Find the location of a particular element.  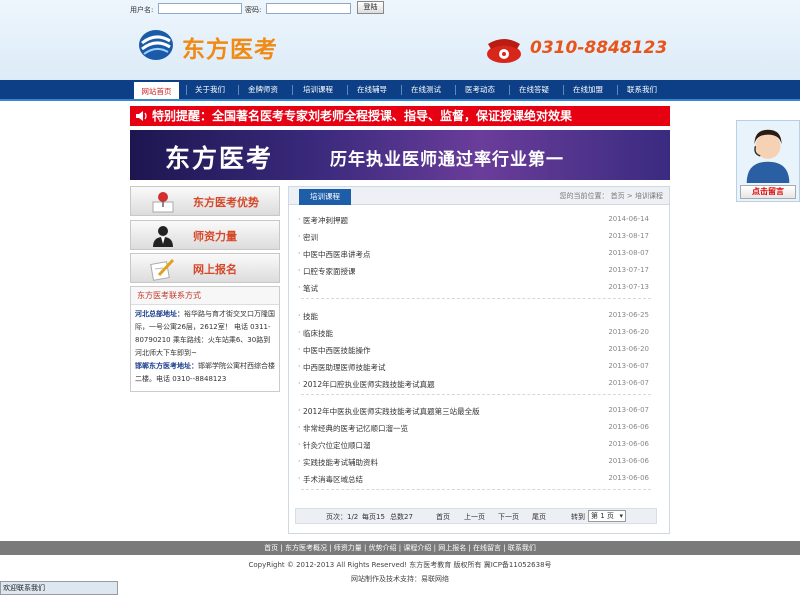

contact-title: 东方医考联系方式 is located at coordinates (205, 296).